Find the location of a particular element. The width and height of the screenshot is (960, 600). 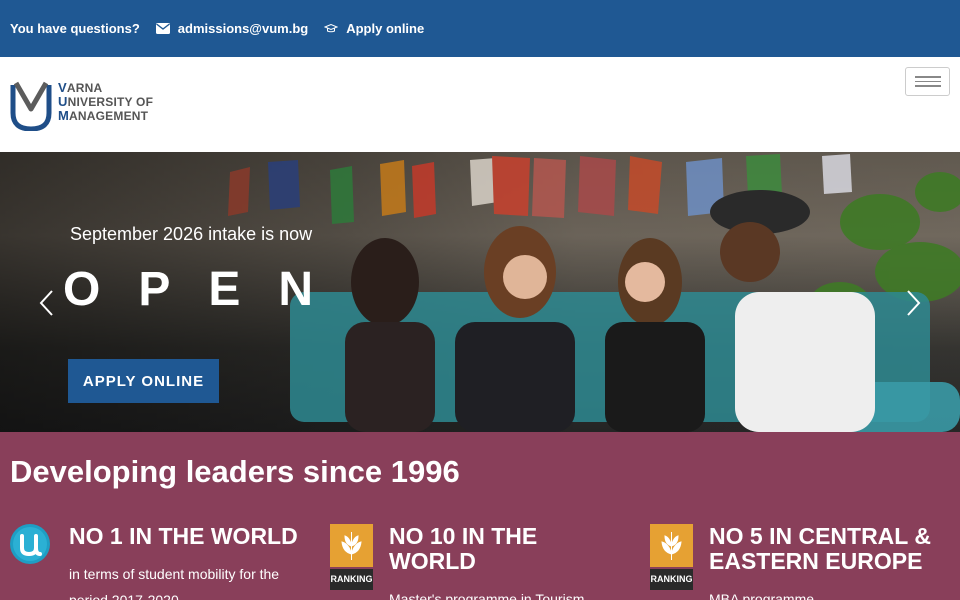

u-multirank-icon is located at coordinates (30, 544).